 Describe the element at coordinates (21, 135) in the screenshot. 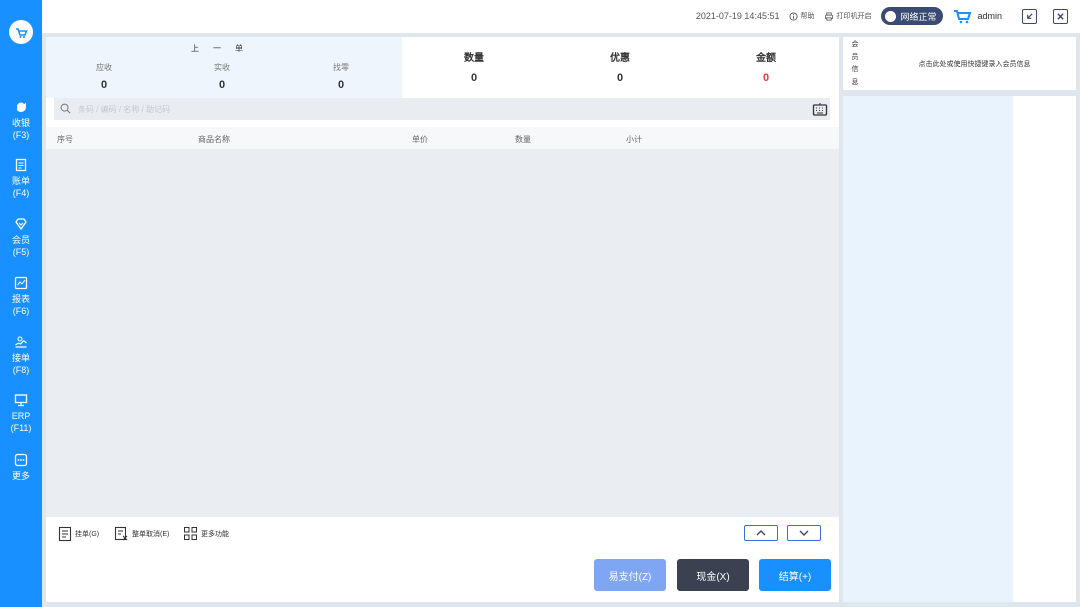

I see `sidebar-item-key: (F3)` at that location.